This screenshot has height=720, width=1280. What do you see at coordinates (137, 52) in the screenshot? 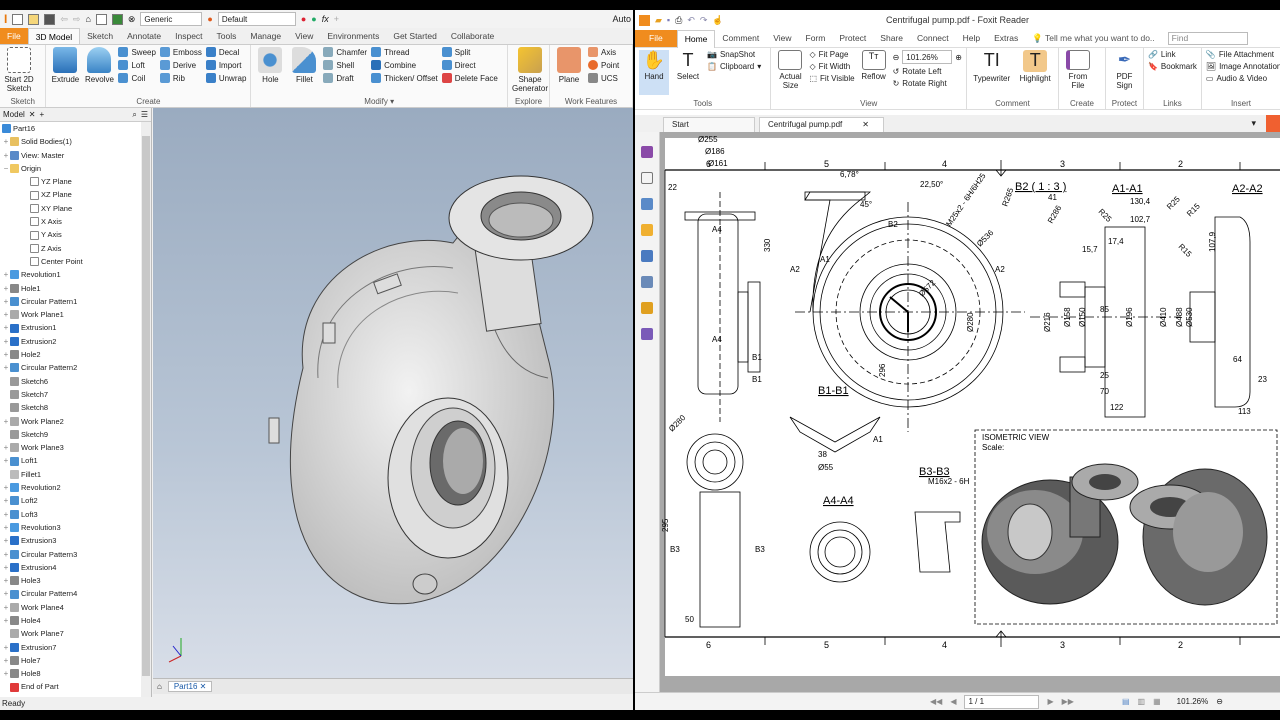
I see `sweep-button: Sweep` at bounding box center [137, 52].